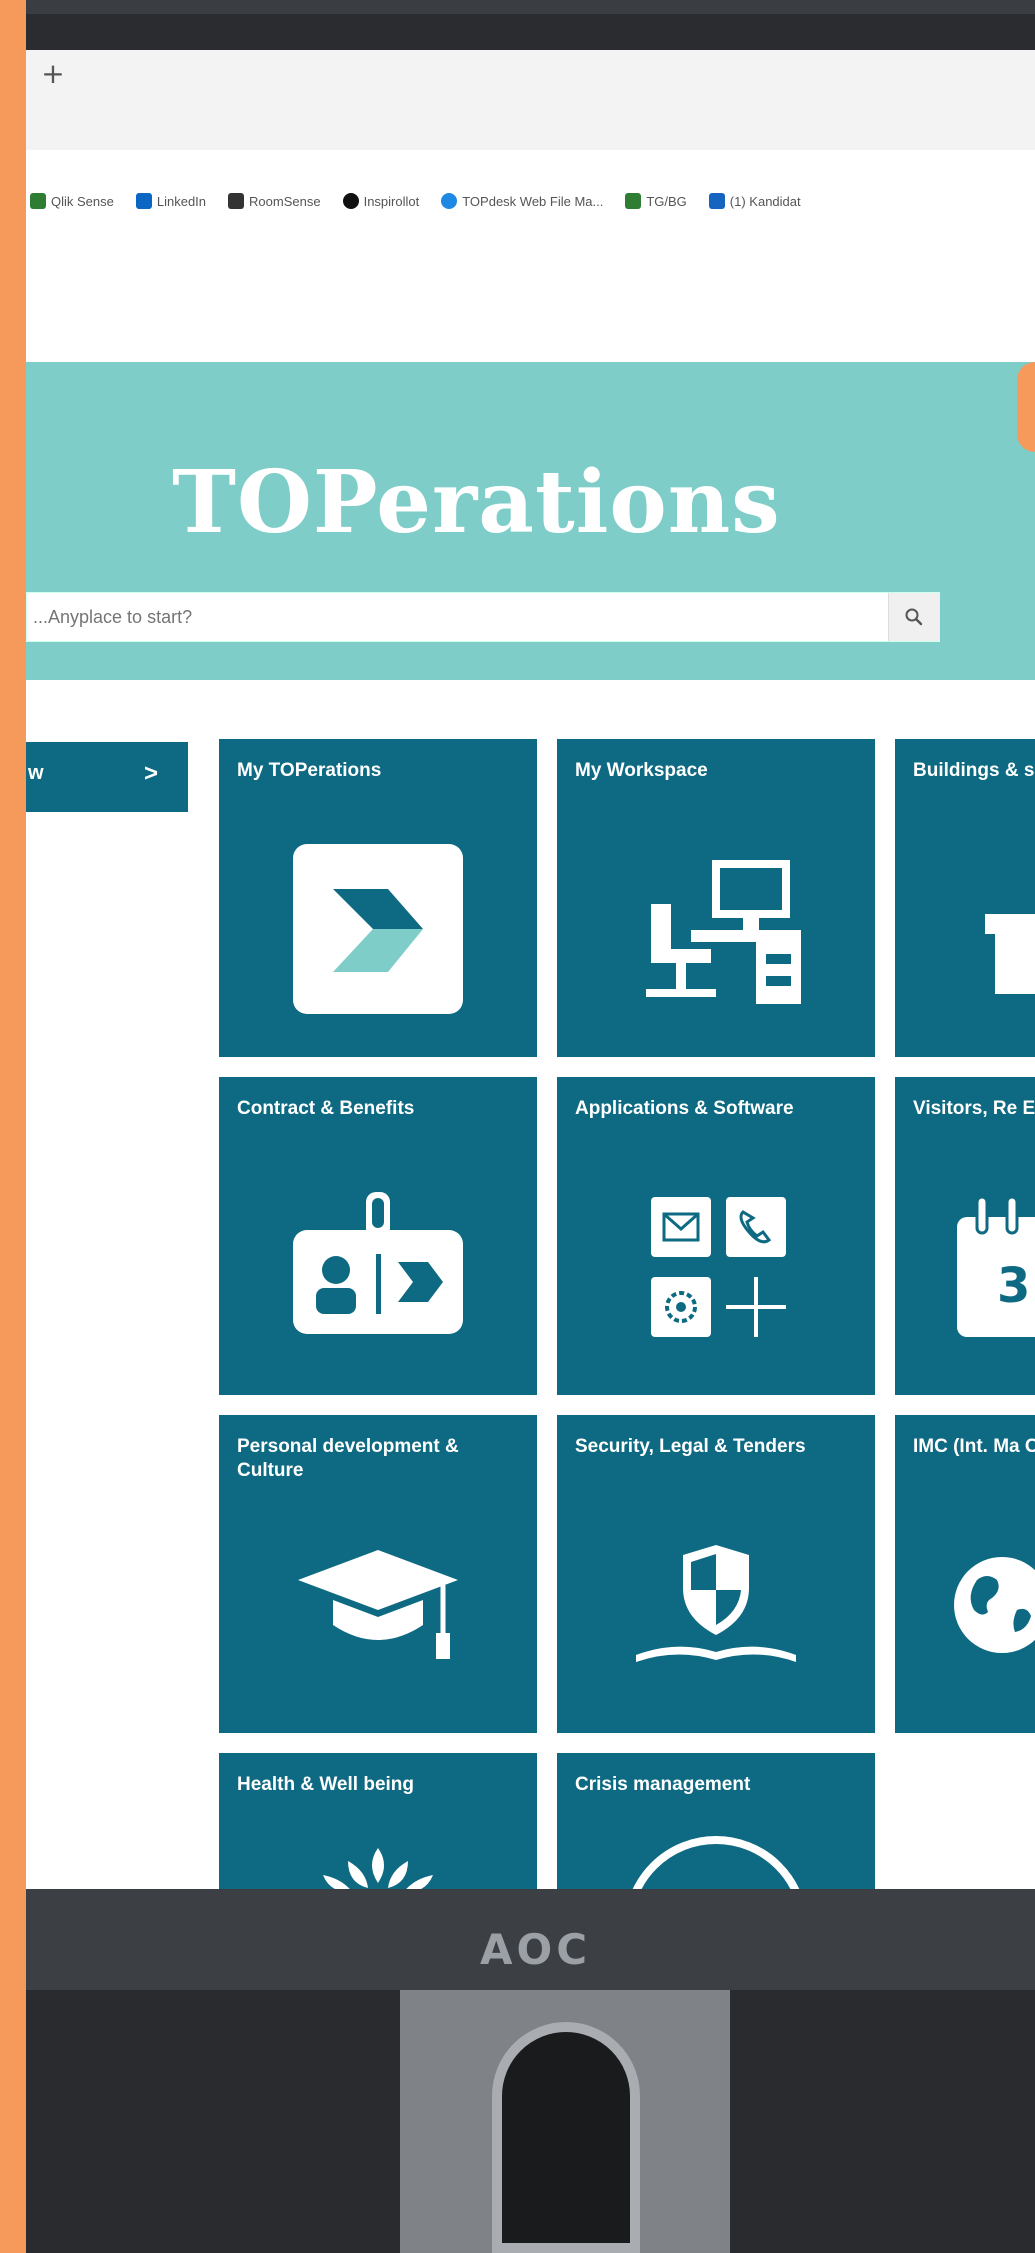 This screenshot has height=2253, width=1035. What do you see at coordinates (380, 201) in the screenshot?
I see `bookmark-inspirollot: Inspirollot` at bounding box center [380, 201].